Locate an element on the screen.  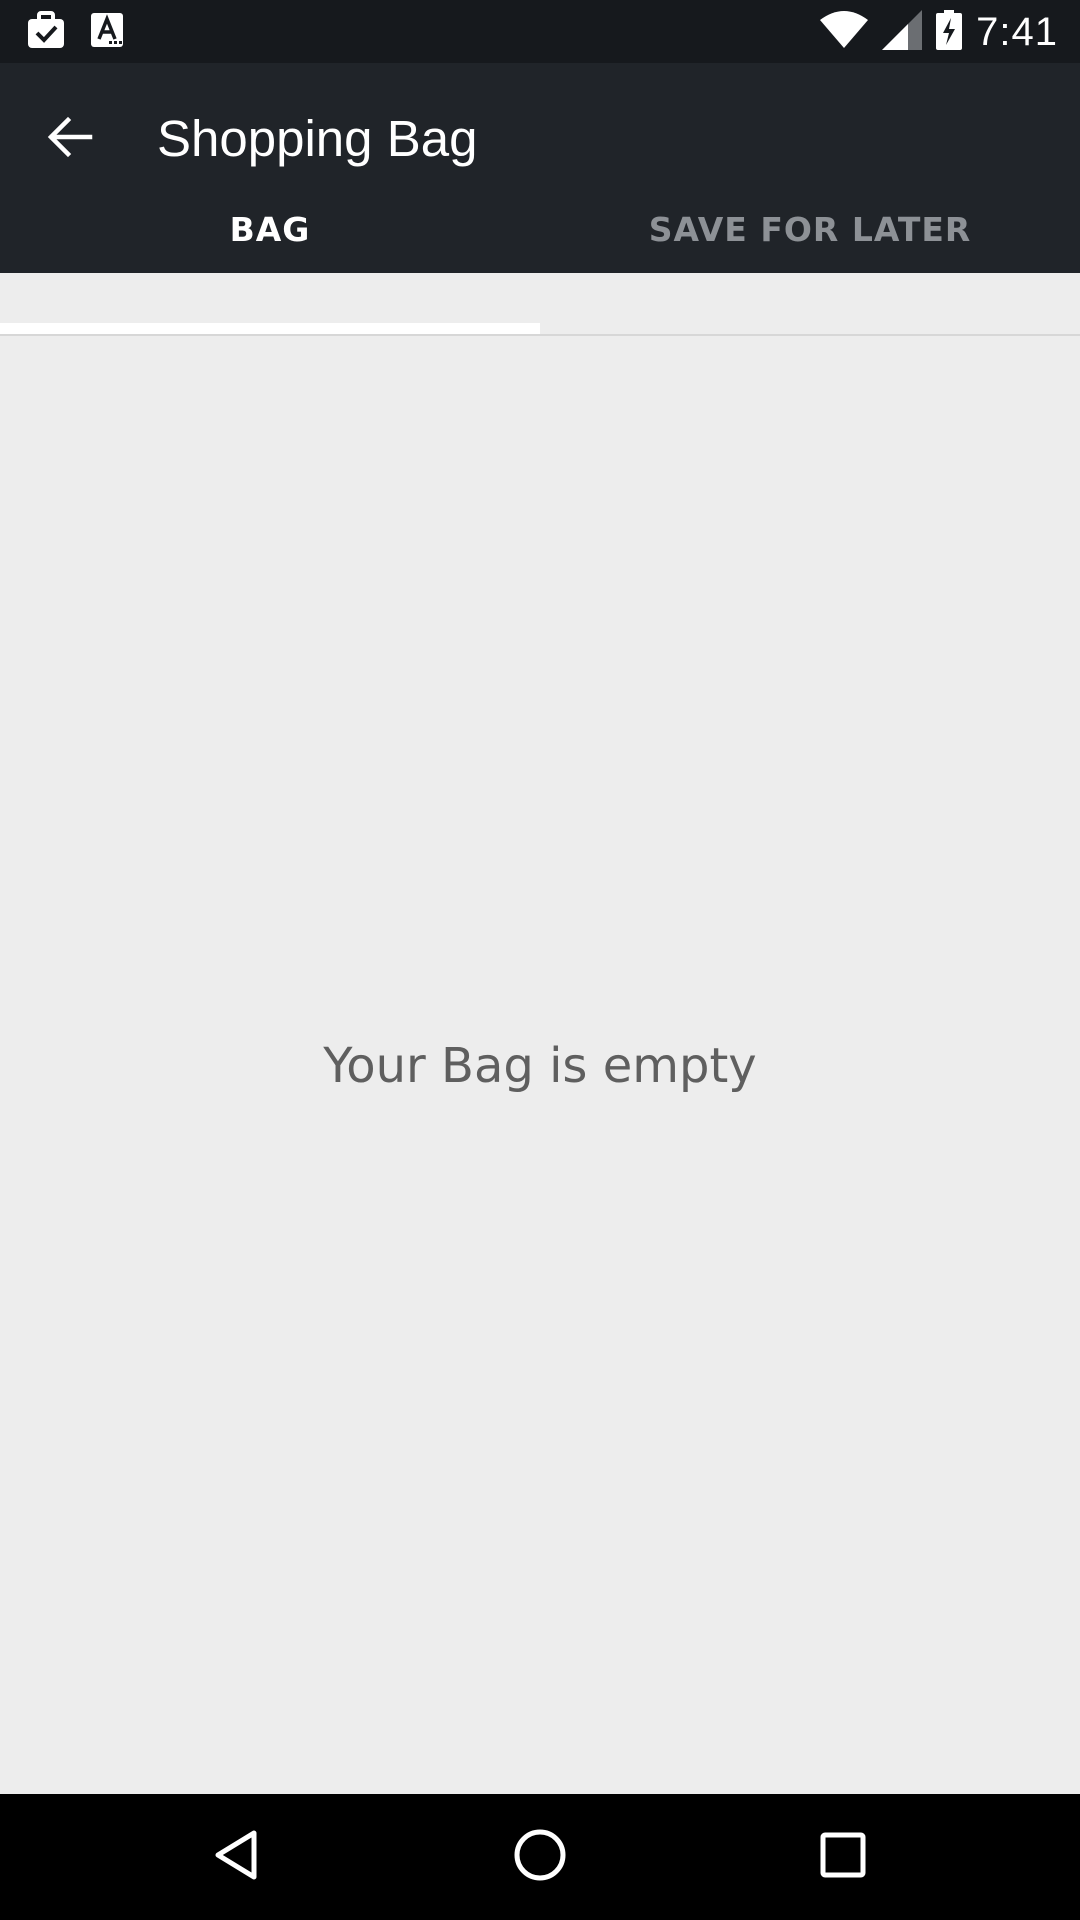
tab-bar: BAG SAVE FOR LATER is located at coordinates (540, 241).